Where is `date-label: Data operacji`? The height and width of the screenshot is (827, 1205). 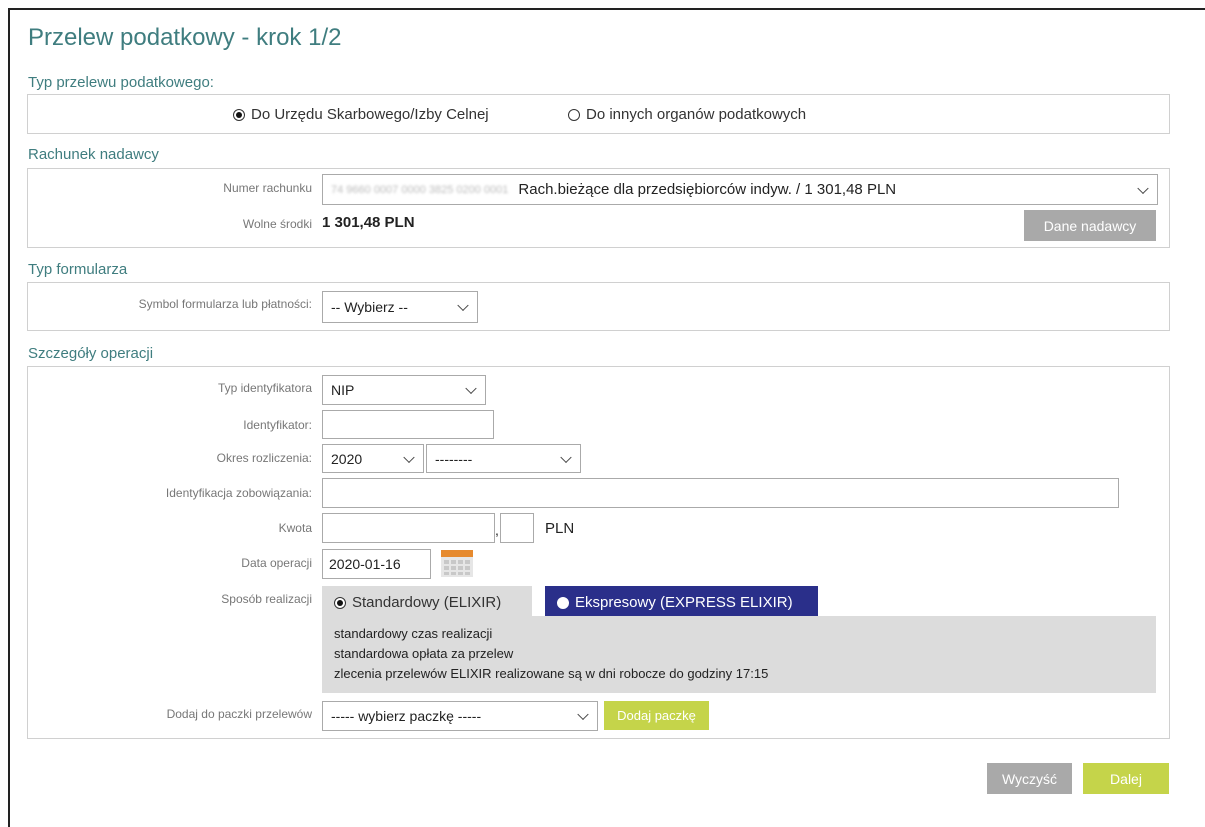
date-label: Data operacji is located at coordinates (276, 563).